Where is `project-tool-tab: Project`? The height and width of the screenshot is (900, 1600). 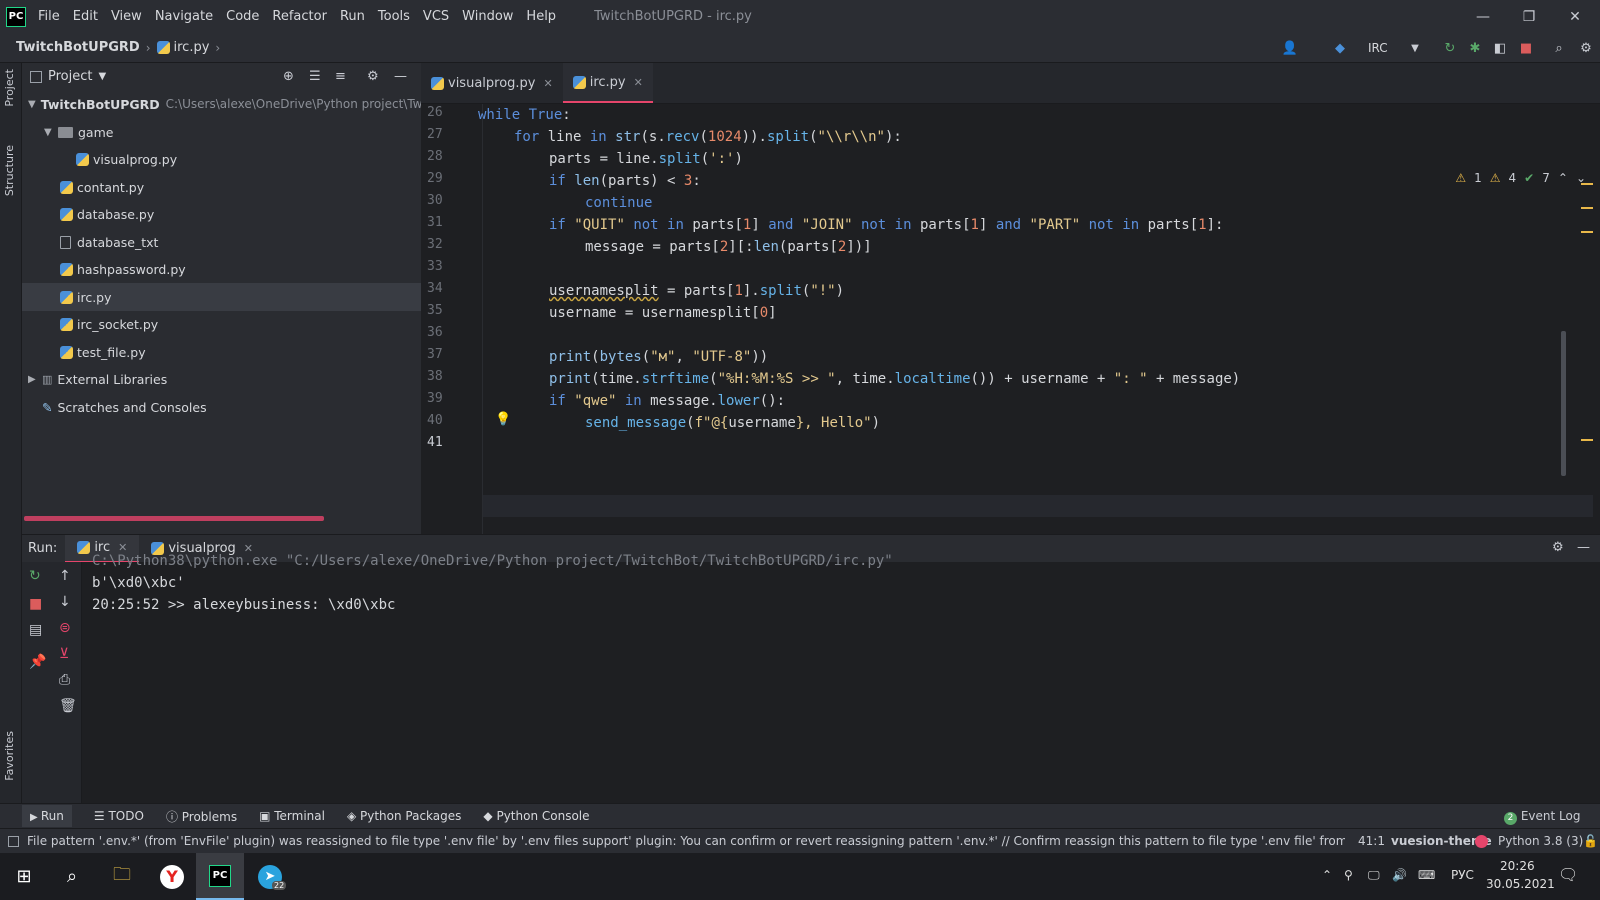 project-tool-tab: Project is located at coordinates (9, 88).